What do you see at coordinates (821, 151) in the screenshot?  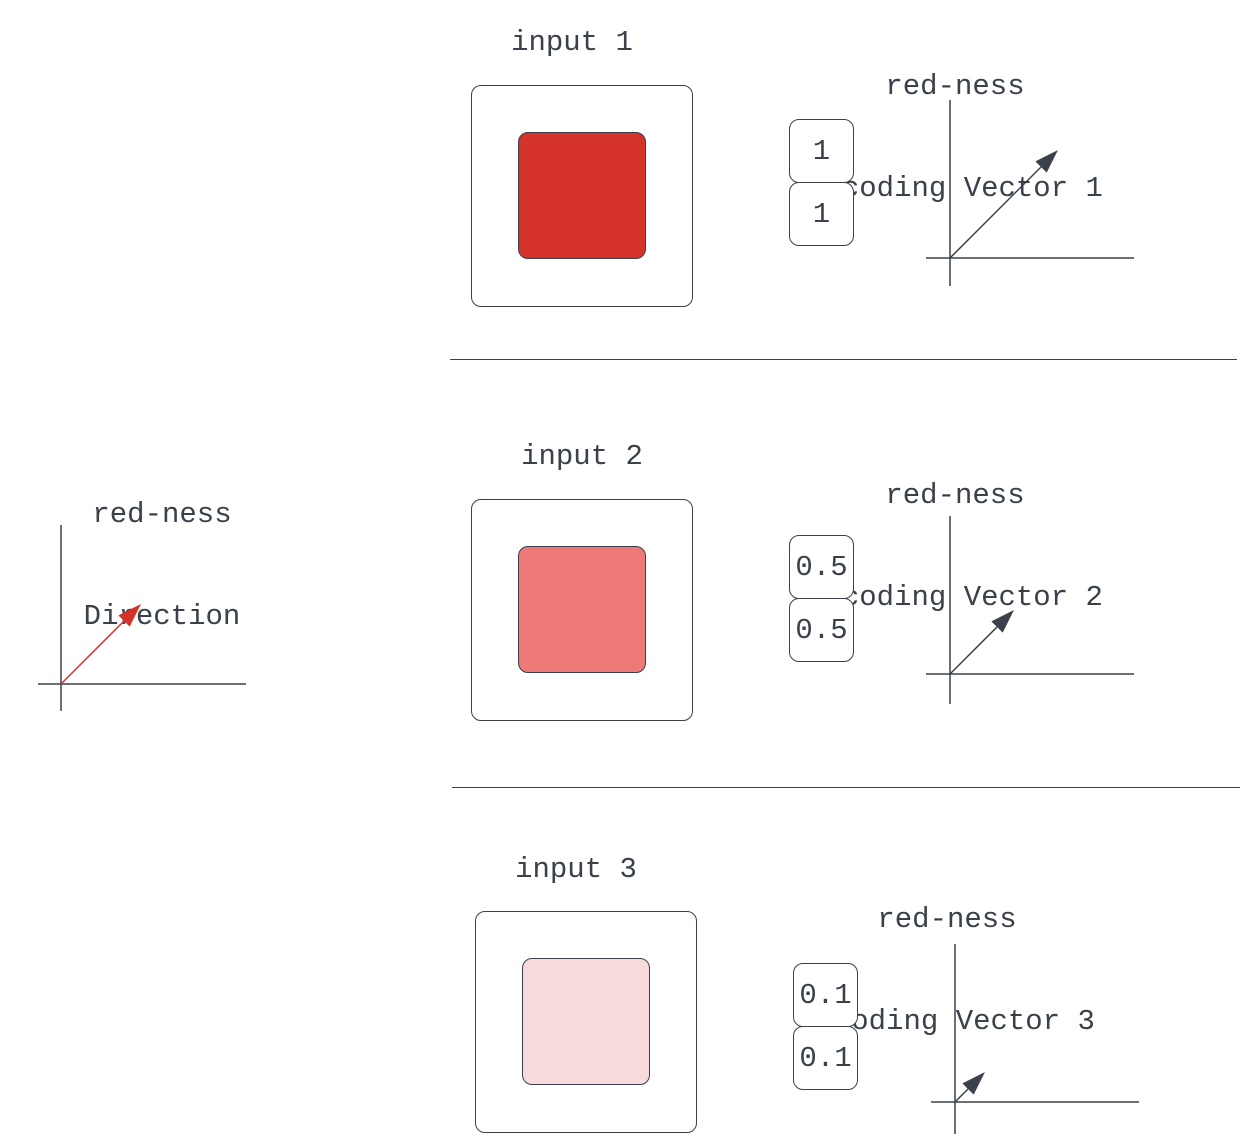 I see `vector-1-value-1: 1` at bounding box center [821, 151].